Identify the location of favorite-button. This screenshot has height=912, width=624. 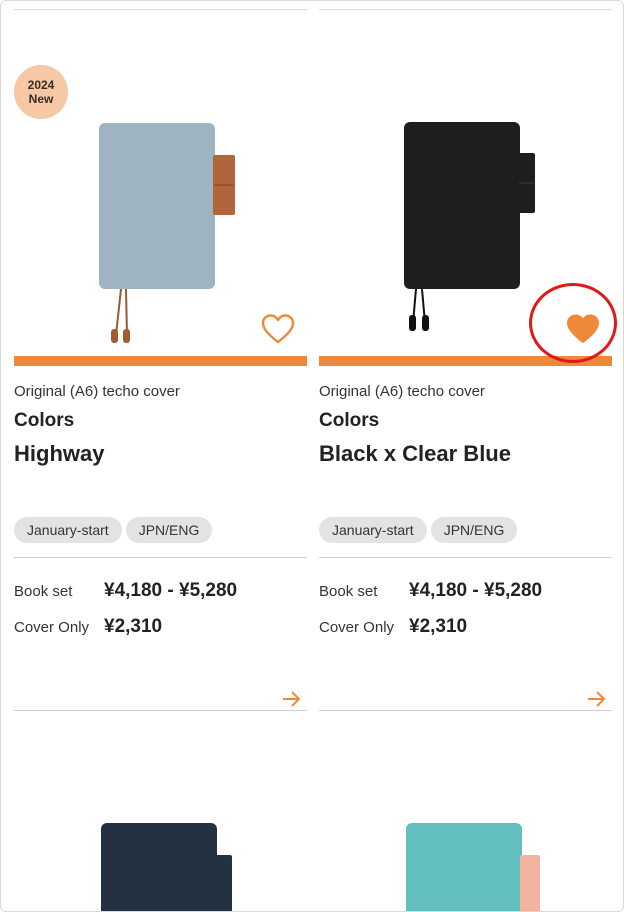
(278, 329).